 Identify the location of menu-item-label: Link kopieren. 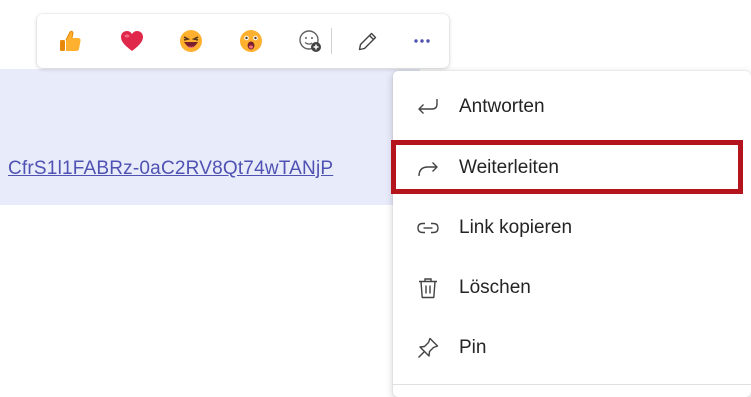
(516, 227).